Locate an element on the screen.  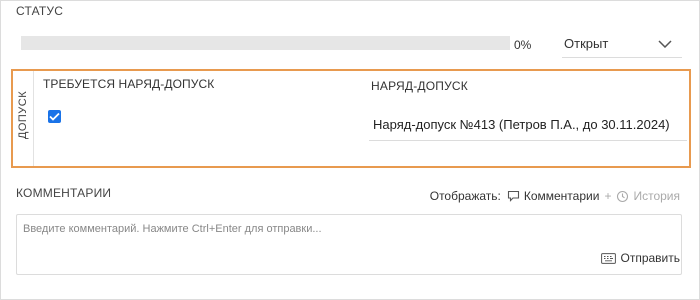
check-icon is located at coordinates (54, 117).